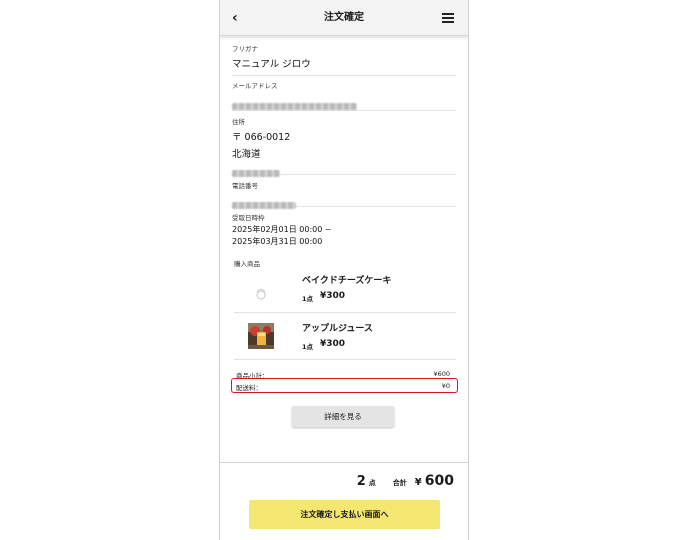 The image size is (688, 540). I want to click on email-redacted, so click(294, 106).